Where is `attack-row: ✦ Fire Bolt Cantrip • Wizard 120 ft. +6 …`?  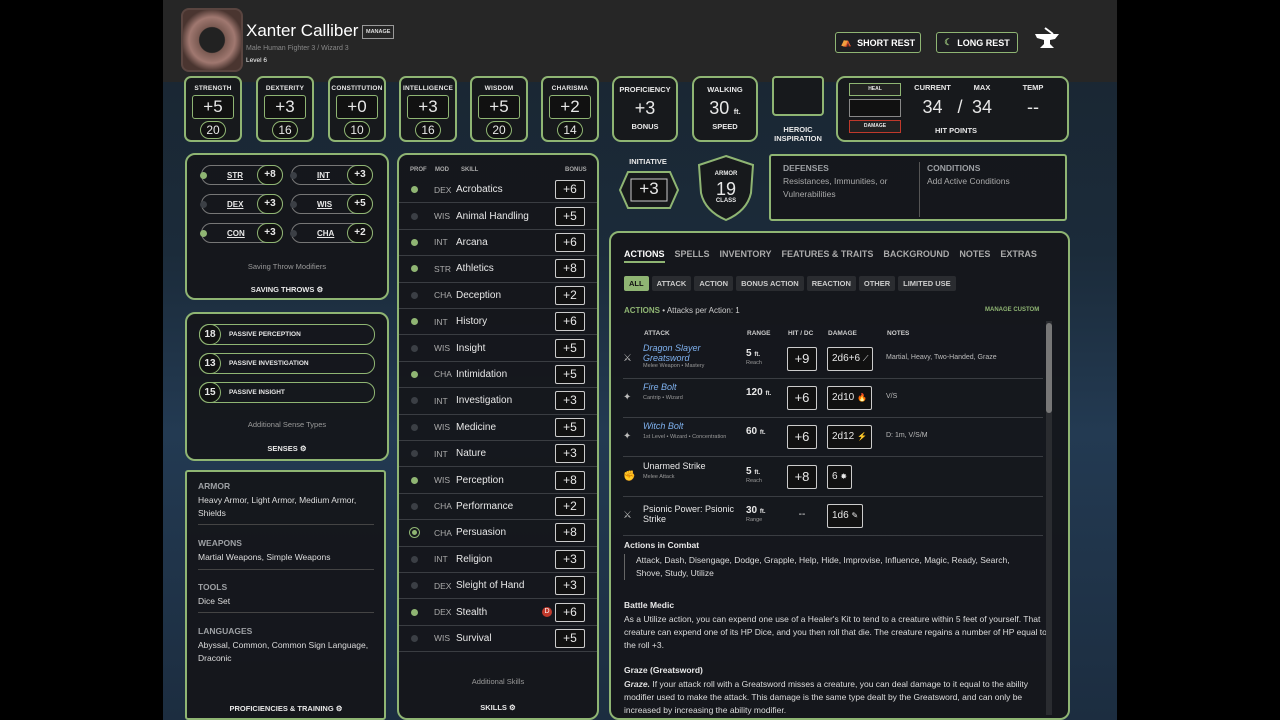
attack-row: ✦ Fire Bolt Cantrip • Wizard 120 ft. +6 … is located at coordinates (833, 399).